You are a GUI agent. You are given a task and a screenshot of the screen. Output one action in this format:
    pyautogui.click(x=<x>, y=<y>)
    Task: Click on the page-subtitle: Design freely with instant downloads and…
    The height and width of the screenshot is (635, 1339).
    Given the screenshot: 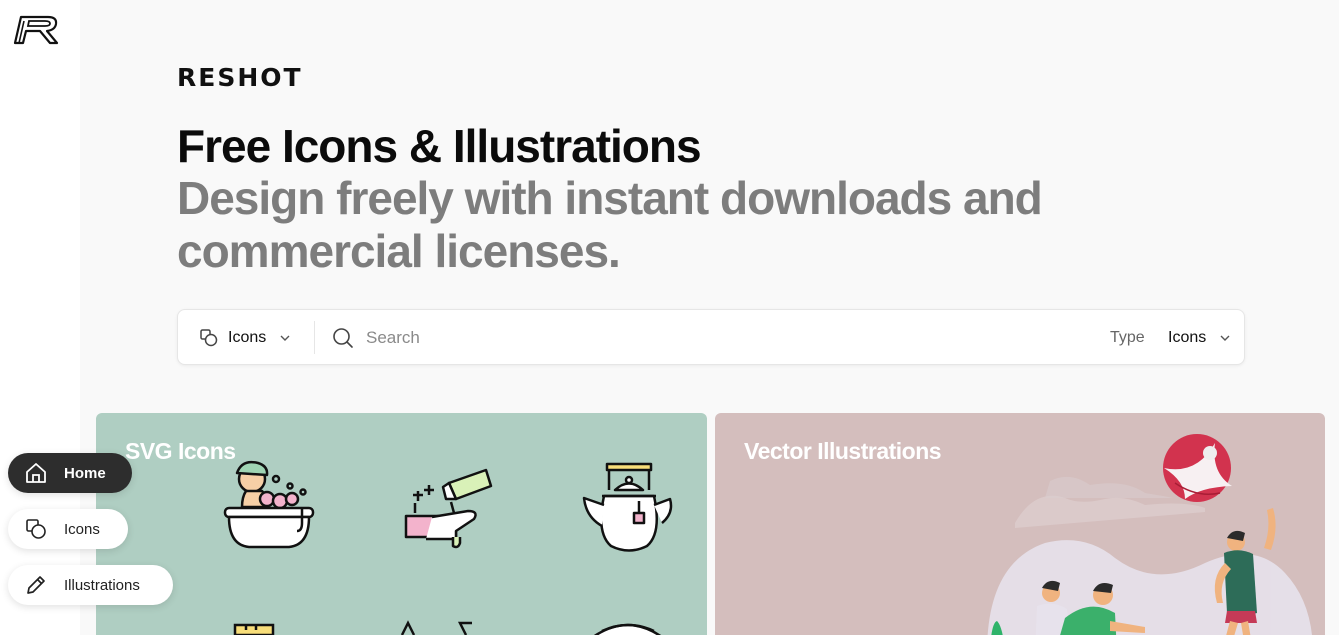 What is the action you would take?
    pyautogui.click(x=610, y=224)
    